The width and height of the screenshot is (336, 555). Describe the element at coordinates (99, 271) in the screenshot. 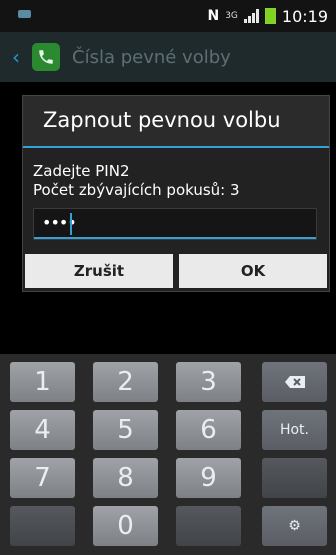

I see `cancel-button: Zrušit` at that location.